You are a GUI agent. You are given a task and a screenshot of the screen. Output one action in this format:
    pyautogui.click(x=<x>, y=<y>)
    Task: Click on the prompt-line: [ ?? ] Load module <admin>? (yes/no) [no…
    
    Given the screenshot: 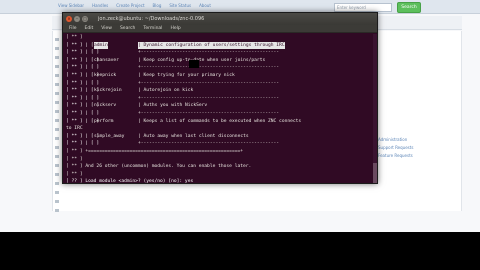 What is the action you would take?
    pyautogui.click(x=130, y=181)
    